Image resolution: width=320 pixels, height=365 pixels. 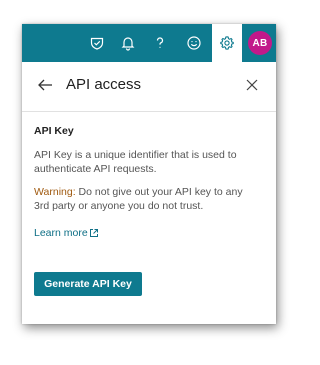 I want to click on settings-button, so click(x=227, y=43).